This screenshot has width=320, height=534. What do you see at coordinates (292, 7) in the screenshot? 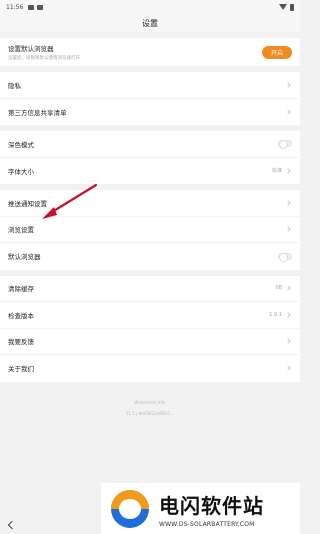
I see `battery-icon` at bounding box center [292, 7].